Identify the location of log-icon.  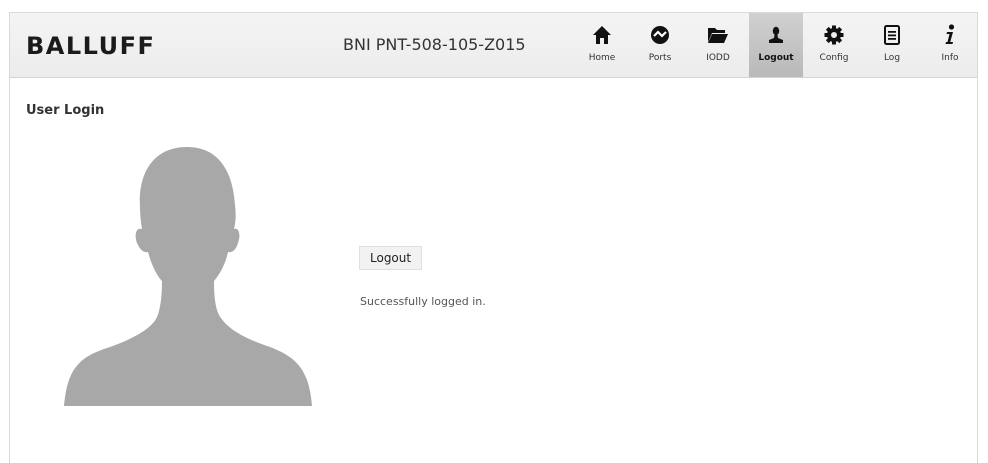
(892, 35).